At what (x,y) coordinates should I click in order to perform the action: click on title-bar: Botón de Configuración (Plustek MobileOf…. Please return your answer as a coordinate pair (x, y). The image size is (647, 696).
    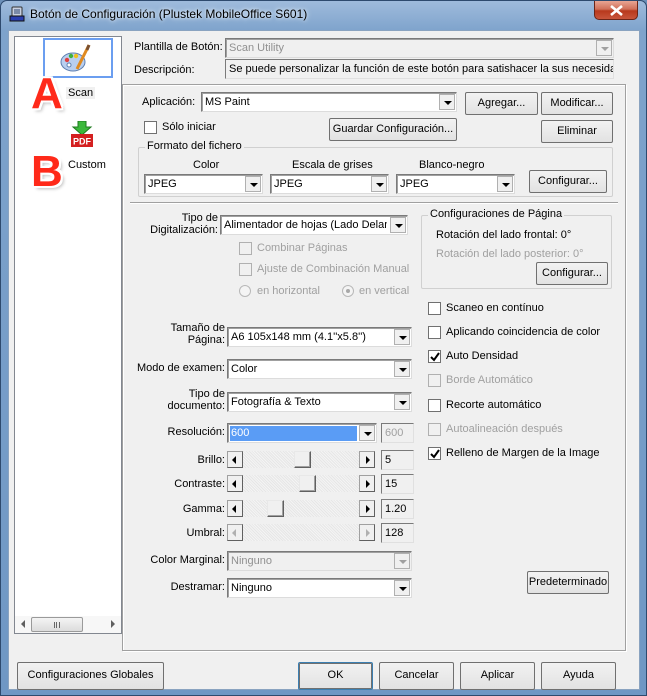
    Looking at the image, I should click on (323, 14).